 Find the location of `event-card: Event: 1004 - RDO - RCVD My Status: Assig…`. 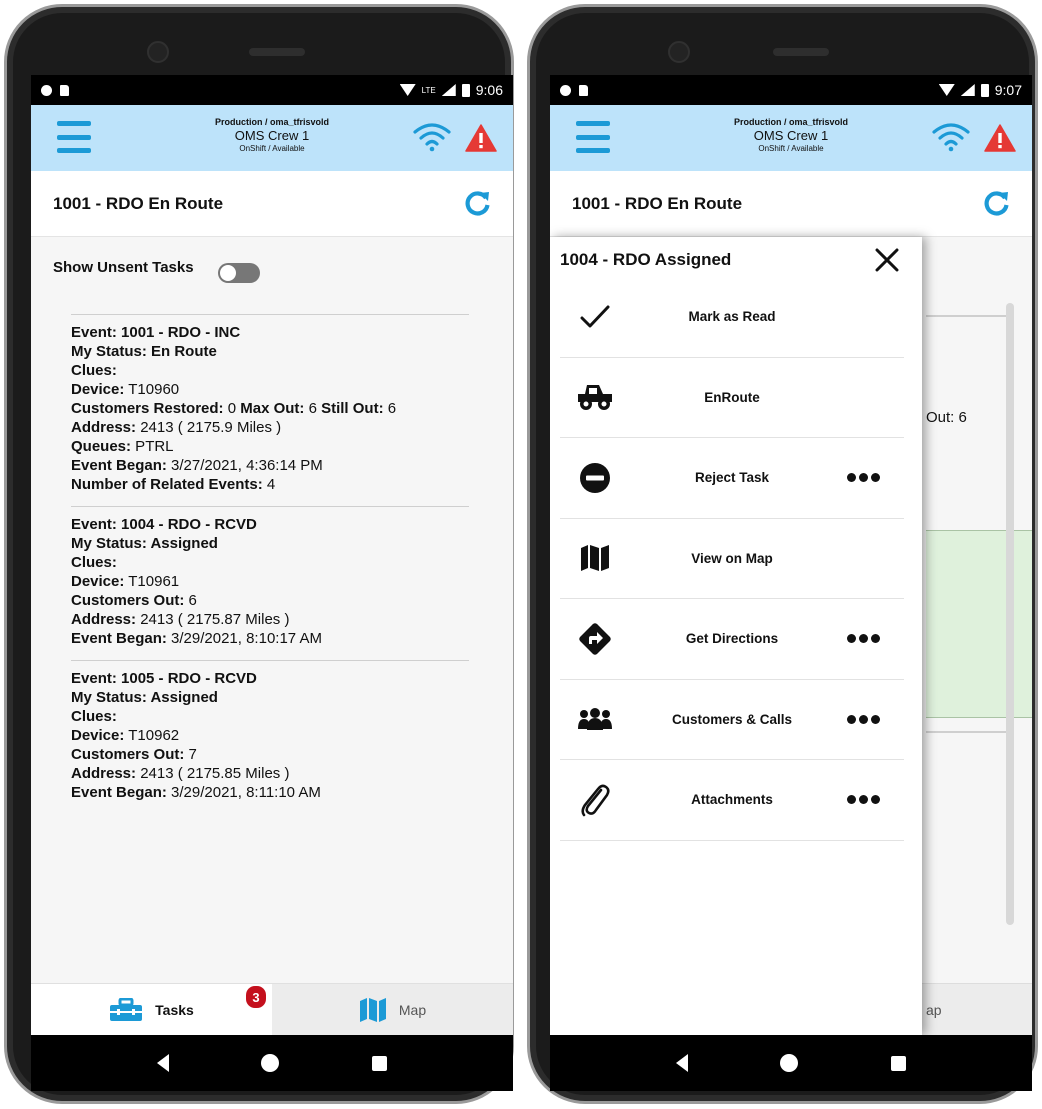

event-card: Event: 1004 - RDO - RCVD My Status: Assig… is located at coordinates (270, 583).